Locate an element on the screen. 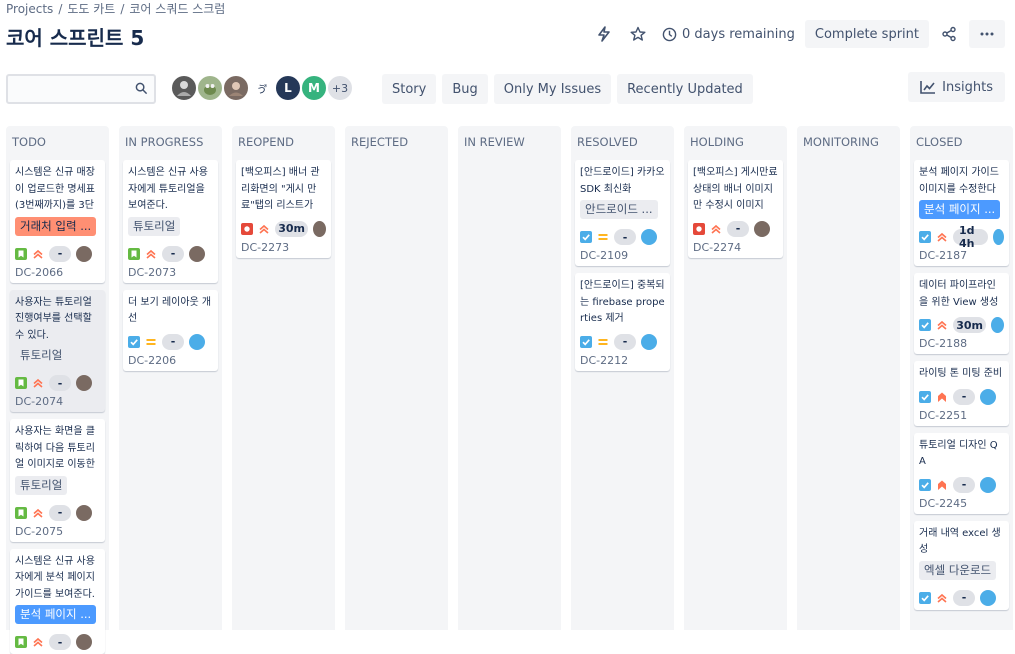 The width and height of the screenshot is (1015, 654). search-input is located at coordinates (67, 89).